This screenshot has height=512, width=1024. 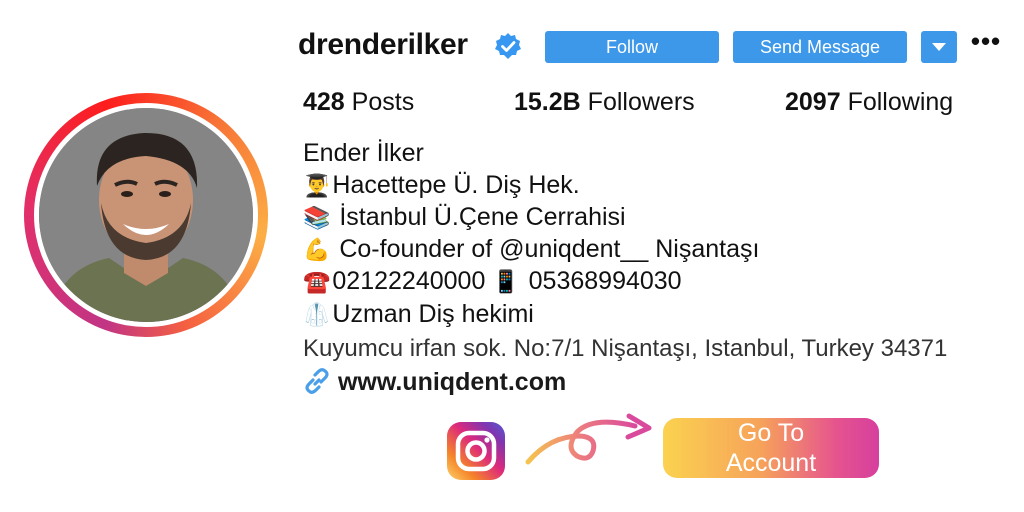 I want to click on followers-label: Followers, so click(x=641, y=102).